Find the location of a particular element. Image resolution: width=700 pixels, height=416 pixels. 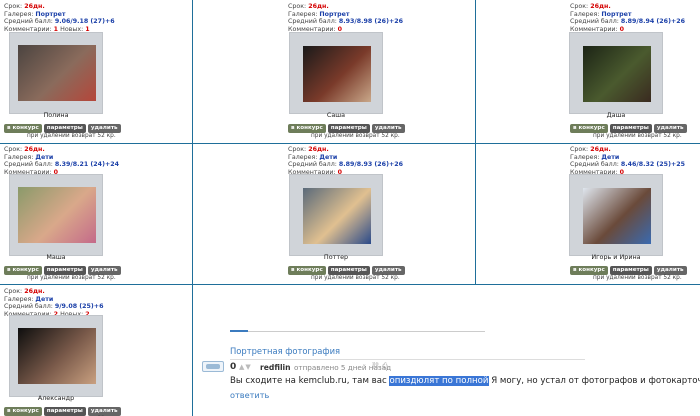

vote-count: 0 is located at coordinates (233, 367).